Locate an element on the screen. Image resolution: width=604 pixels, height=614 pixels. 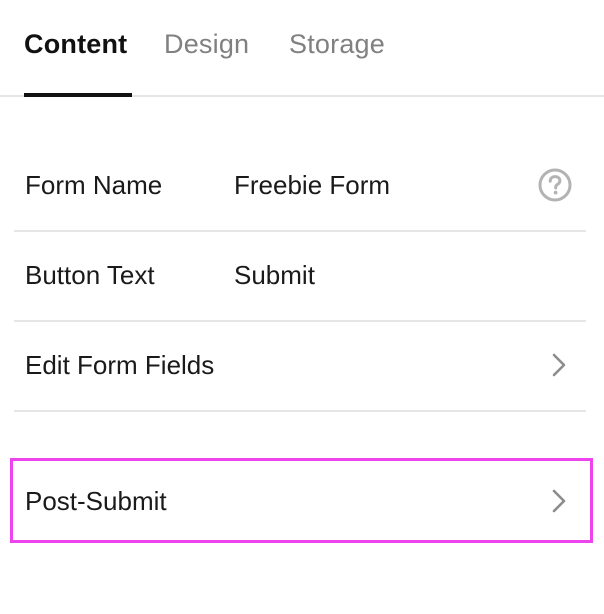
button-text-row: Button Text Submit is located at coordinates (300, 277).